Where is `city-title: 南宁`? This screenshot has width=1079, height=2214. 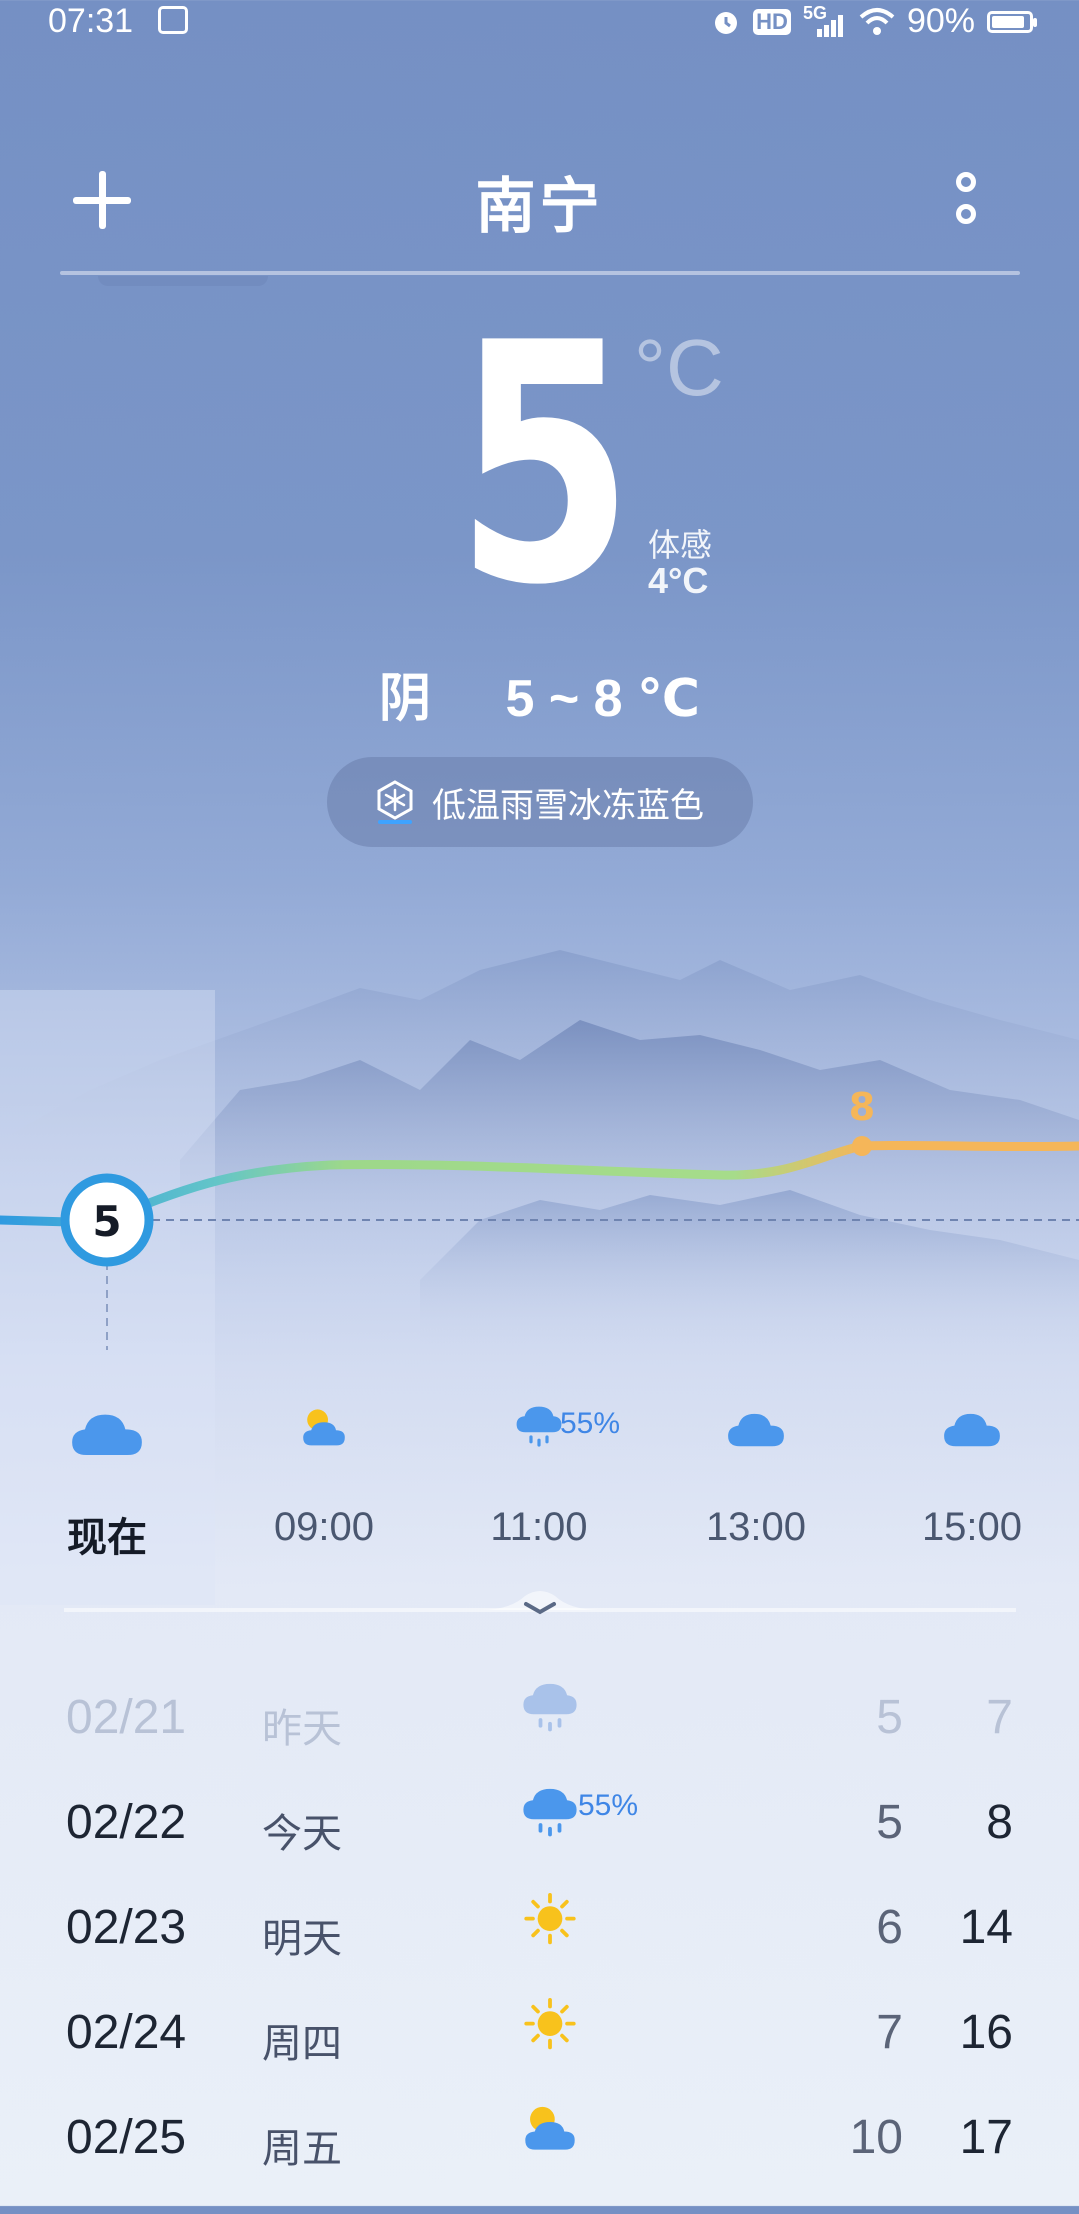
city-title: 南宁 is located at coordinates (539, 201).